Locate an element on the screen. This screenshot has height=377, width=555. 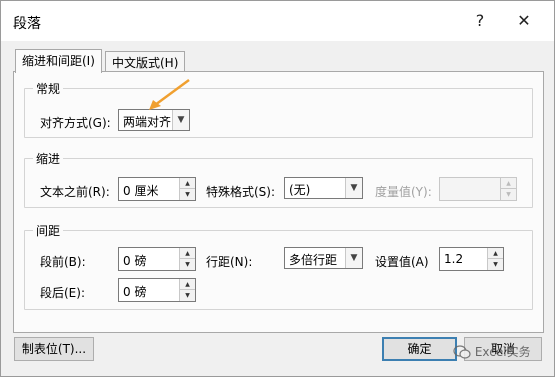
dialog-title: 段落 is located at coordinates (27, 24).